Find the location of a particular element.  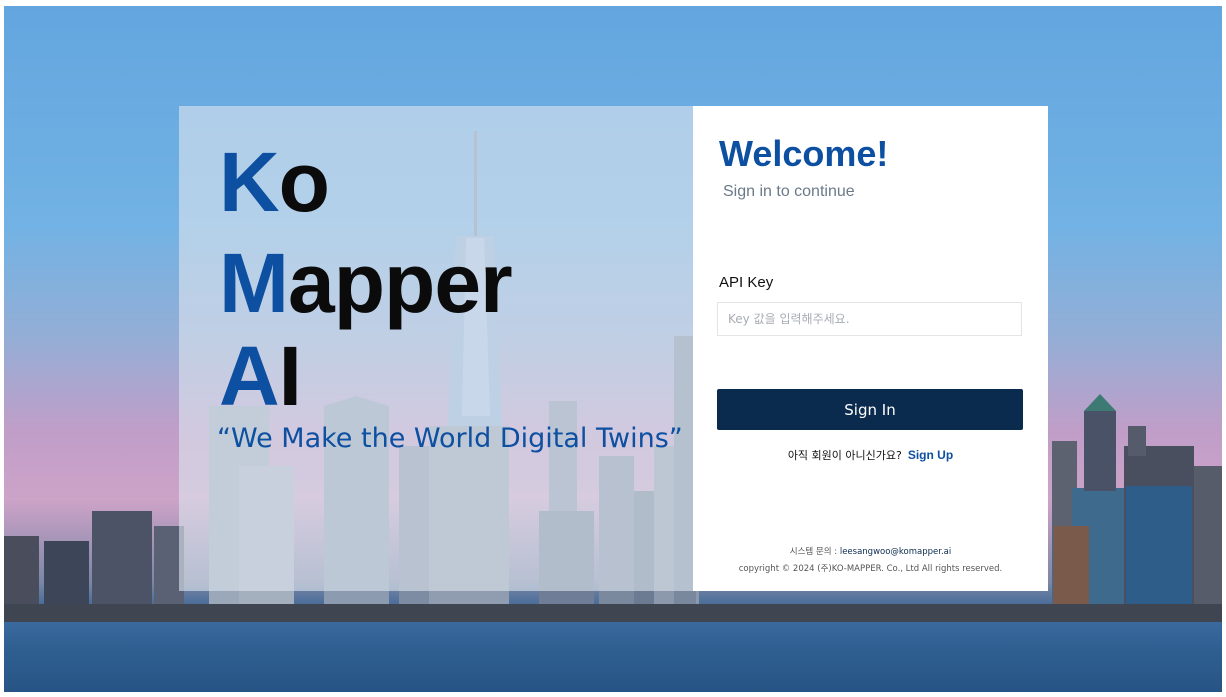

brand-letters-o: o is located at coordinates (304, 182).